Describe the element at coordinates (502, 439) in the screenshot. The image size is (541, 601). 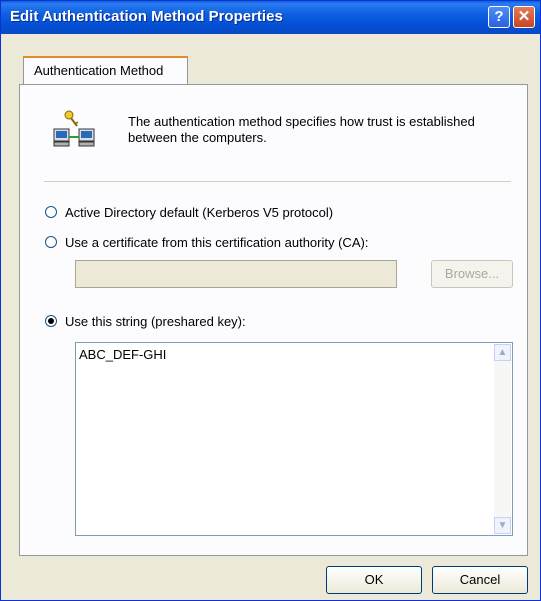
I see `vertical-scrollbar: ▲ ▼` at that location.